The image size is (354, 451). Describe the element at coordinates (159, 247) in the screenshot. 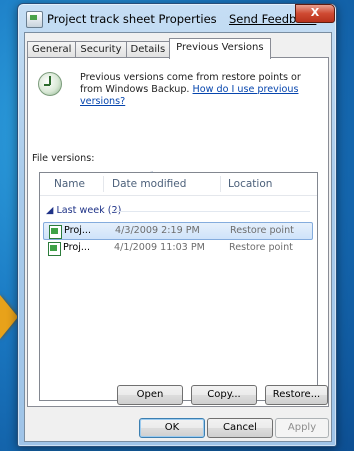

I see `row-date: 4/1/2009 11:03 PM` at that location.